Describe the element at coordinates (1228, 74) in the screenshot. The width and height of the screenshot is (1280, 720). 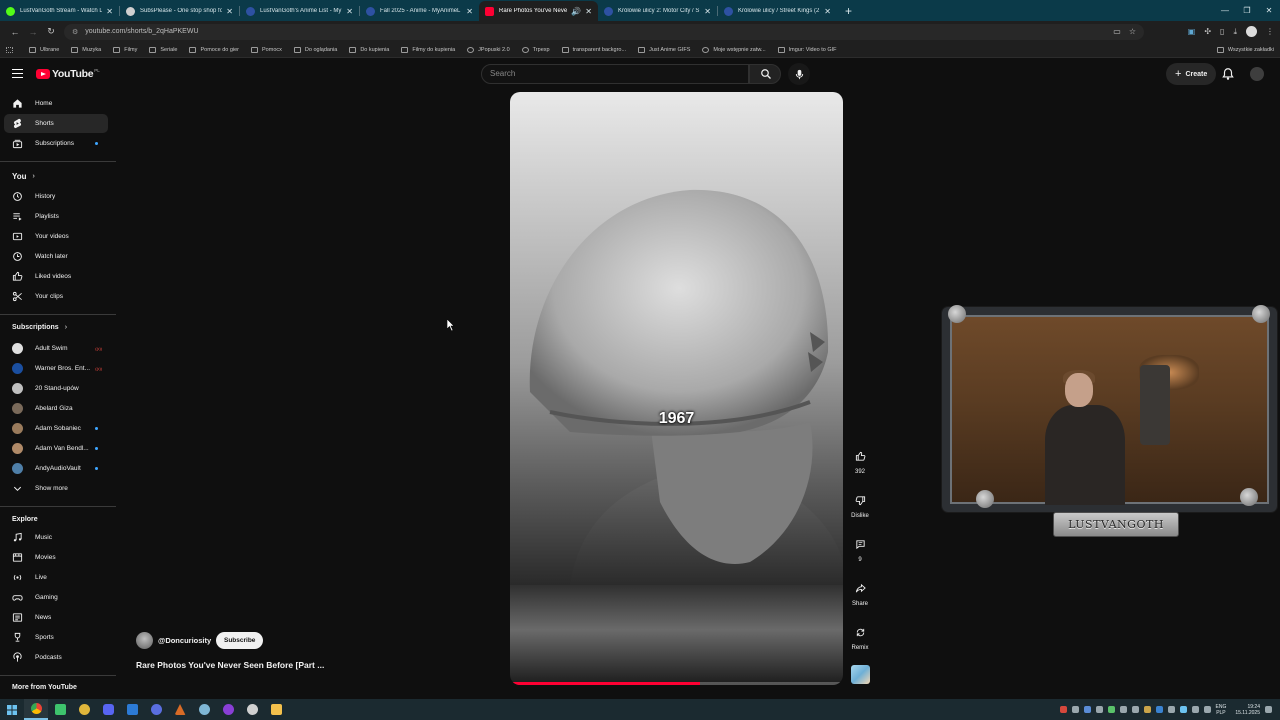
I see `notifications-bell-icon` at that location.